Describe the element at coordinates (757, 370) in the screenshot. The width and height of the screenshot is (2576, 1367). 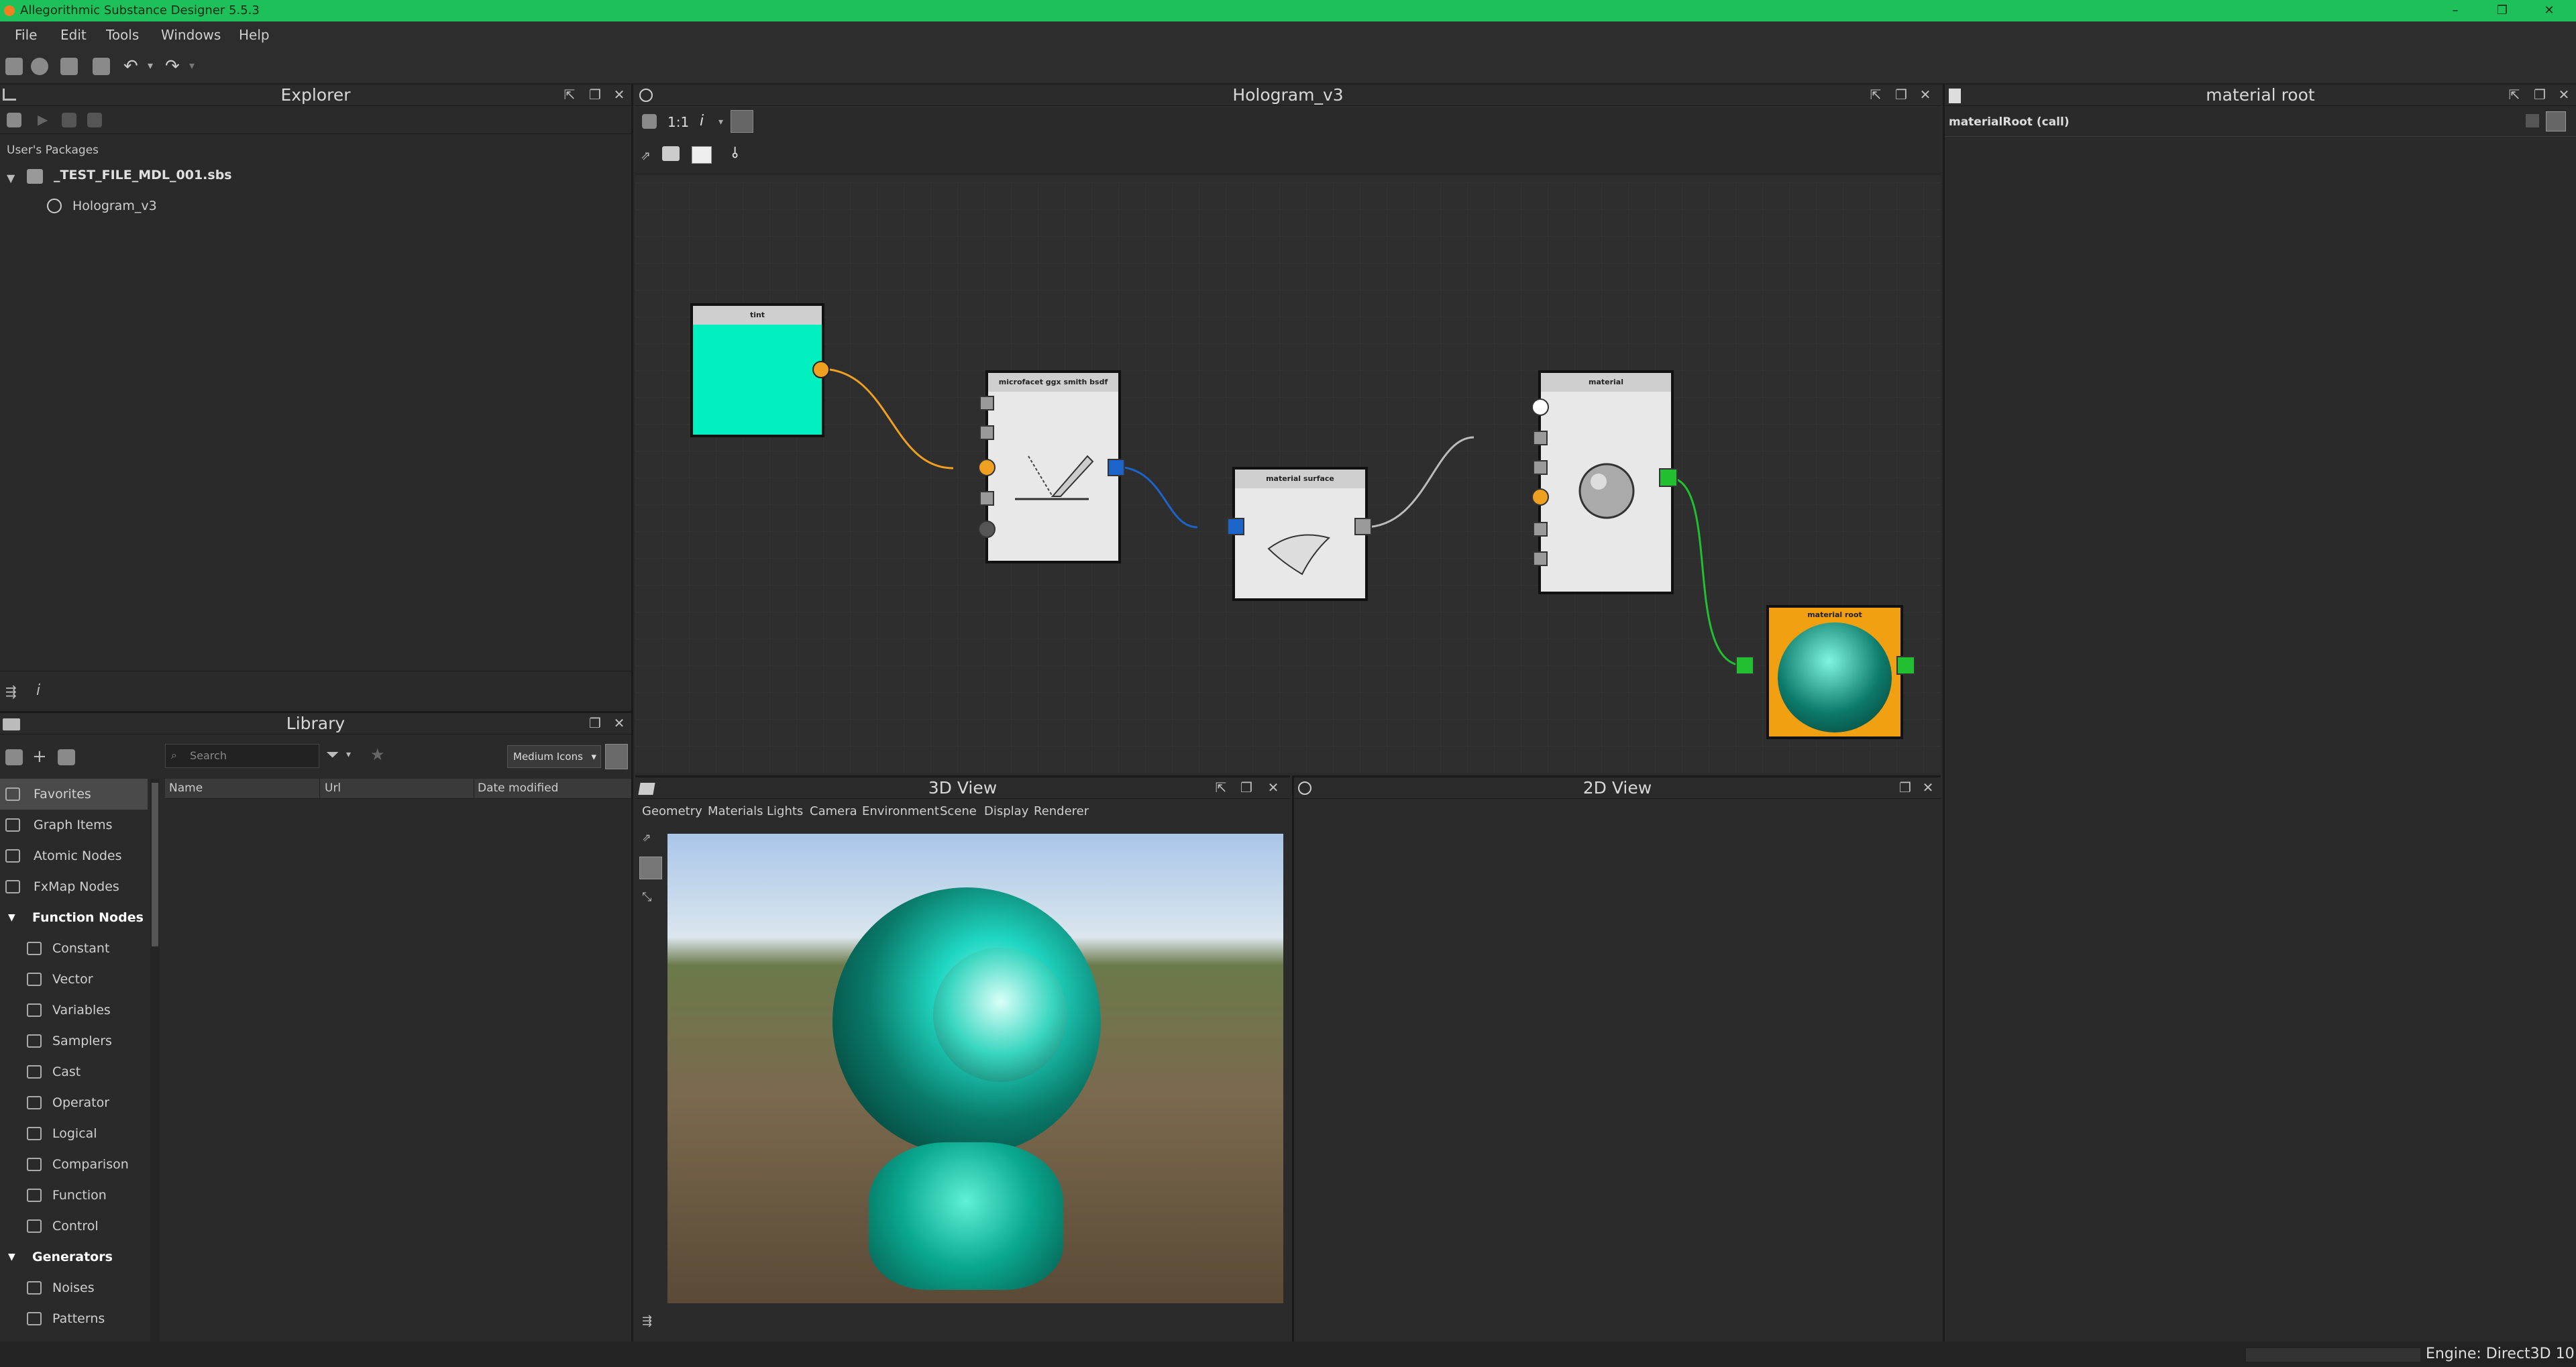
I see `node-tint: tint` at that location.